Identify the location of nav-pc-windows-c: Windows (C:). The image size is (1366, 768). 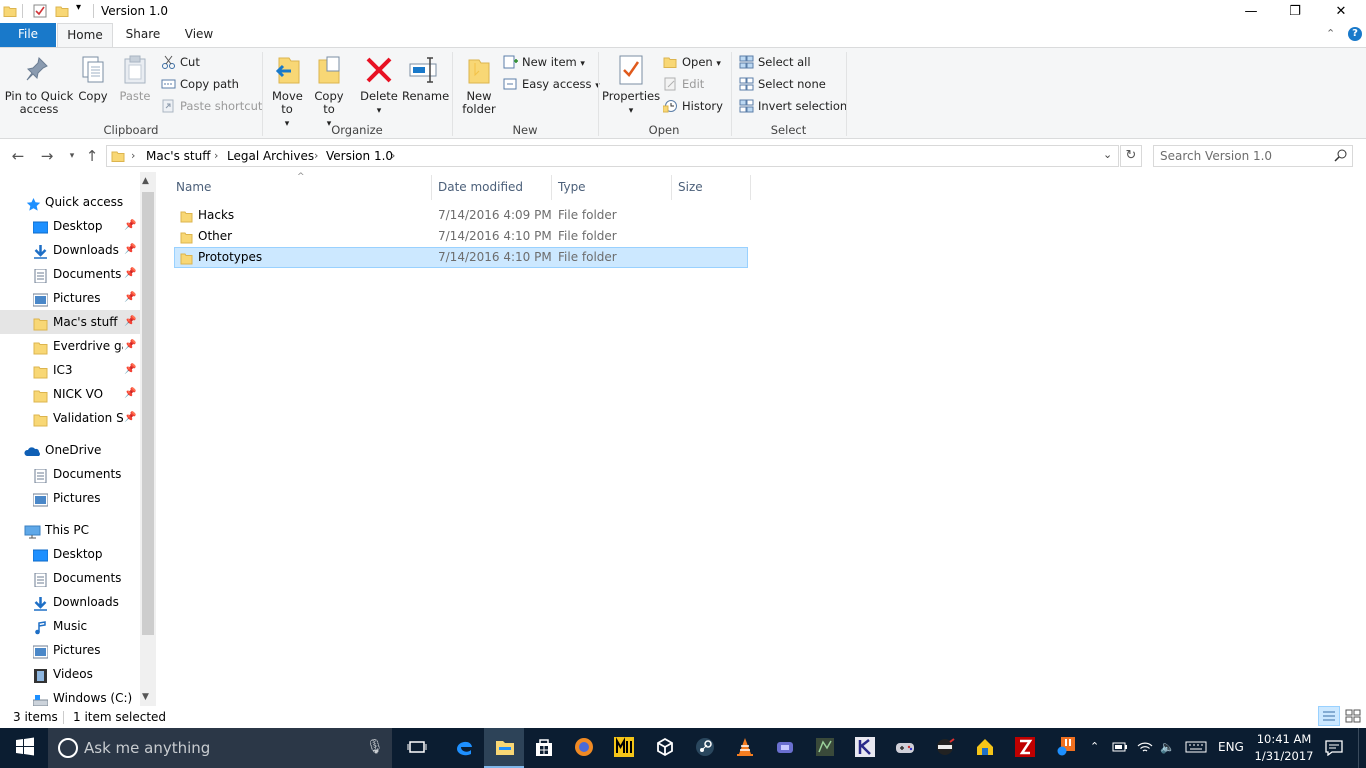
(70, 696).